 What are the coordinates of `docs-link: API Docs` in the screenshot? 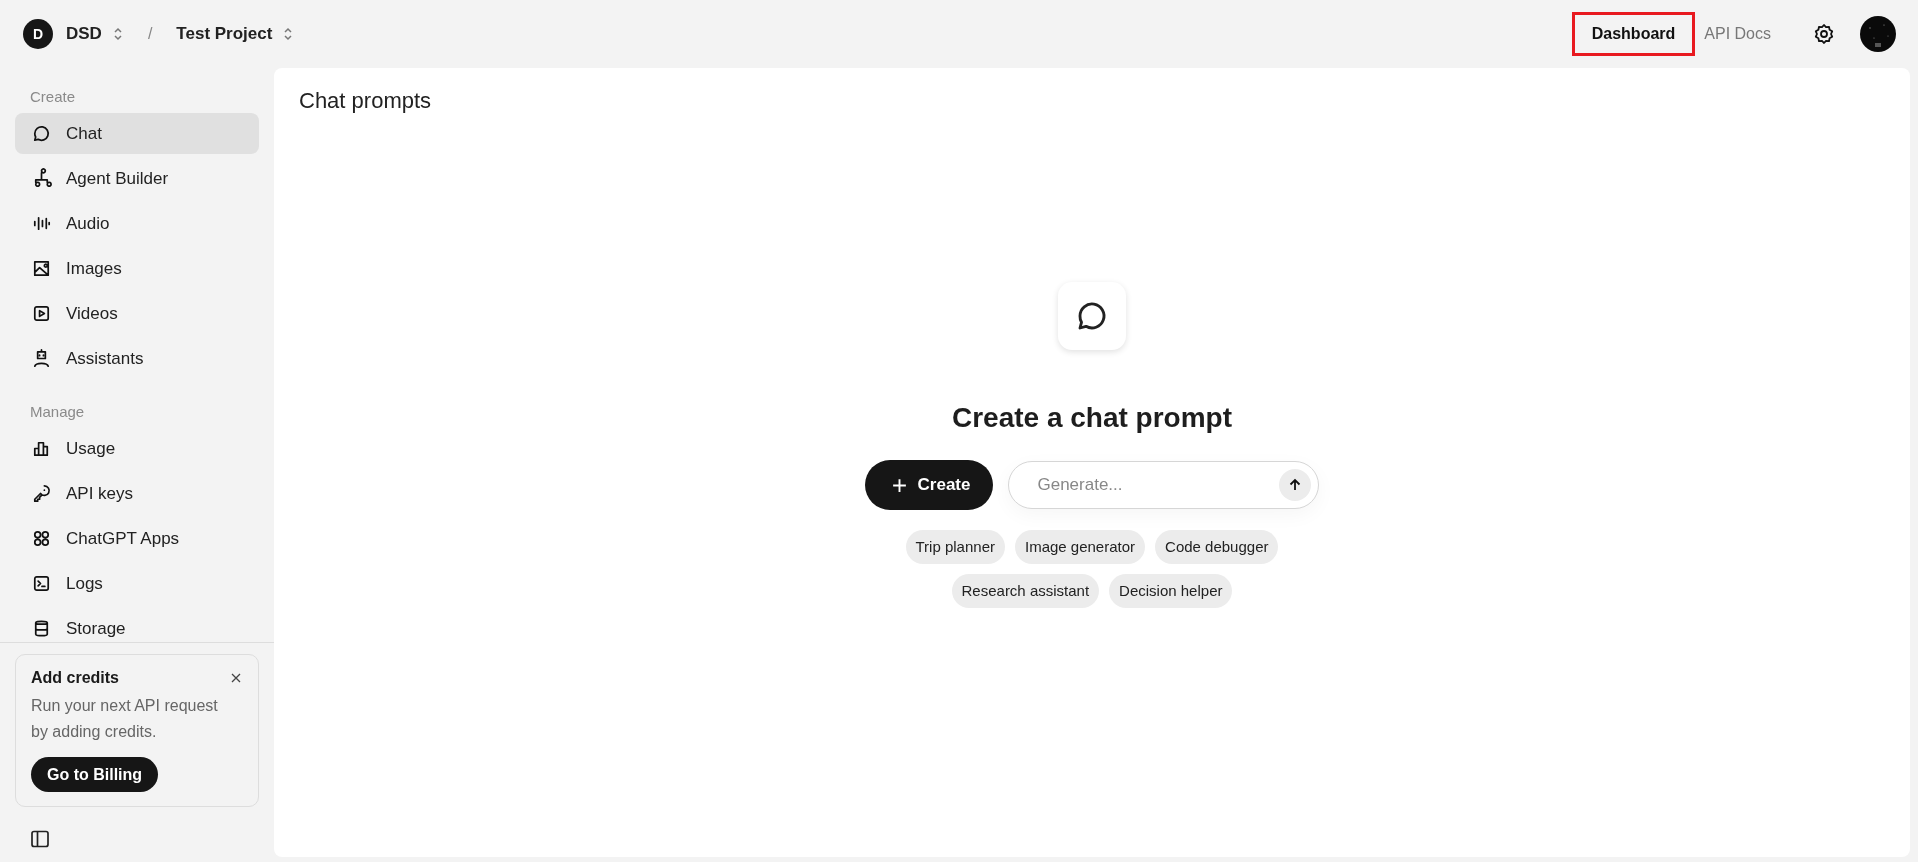 It's located at (1737, 34).